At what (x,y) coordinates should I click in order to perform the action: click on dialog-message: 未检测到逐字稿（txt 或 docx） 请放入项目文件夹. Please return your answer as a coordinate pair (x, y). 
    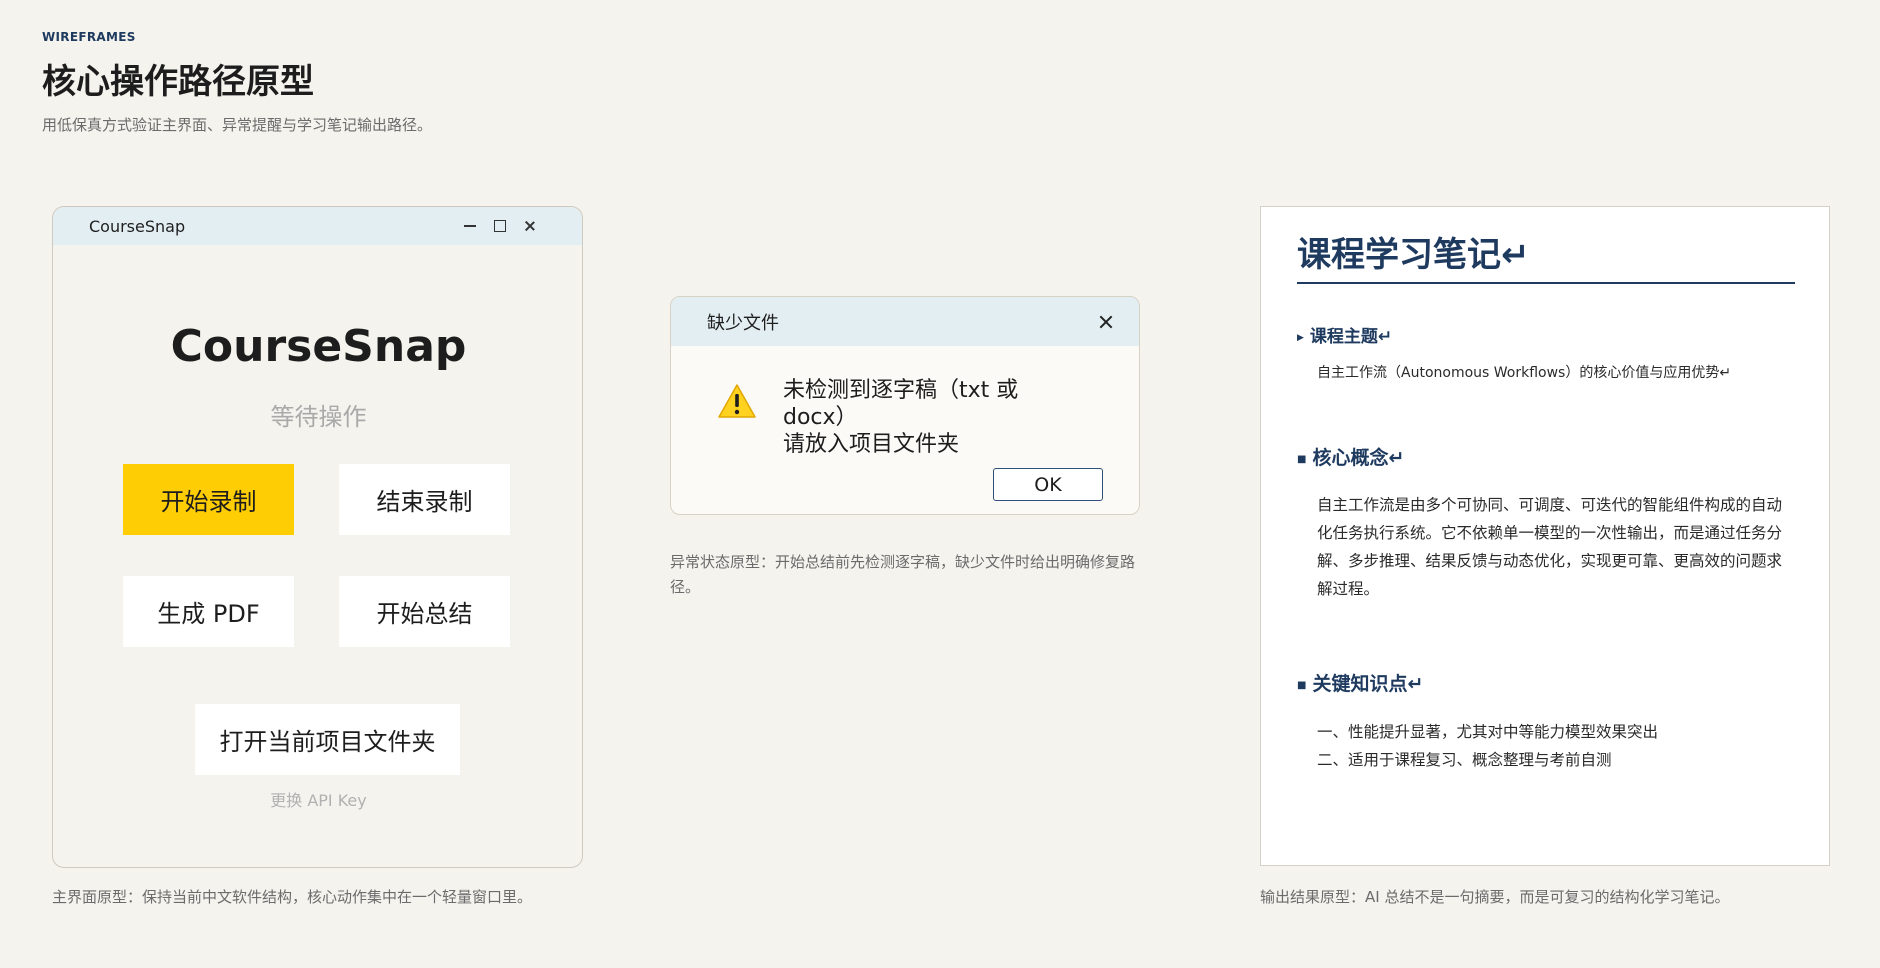
    Looking at the image, I should click on (928, 417).